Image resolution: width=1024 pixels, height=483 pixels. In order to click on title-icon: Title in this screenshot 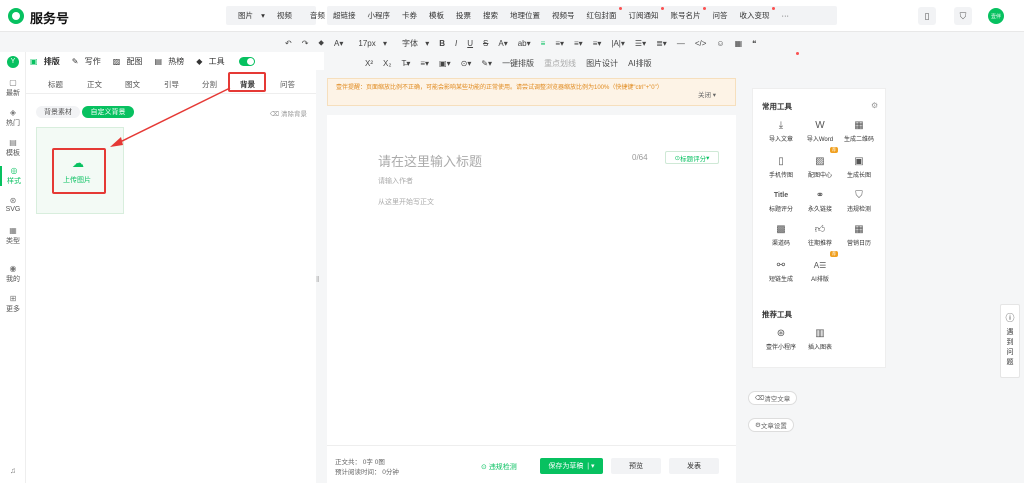, I will do `click(781, 195)`.